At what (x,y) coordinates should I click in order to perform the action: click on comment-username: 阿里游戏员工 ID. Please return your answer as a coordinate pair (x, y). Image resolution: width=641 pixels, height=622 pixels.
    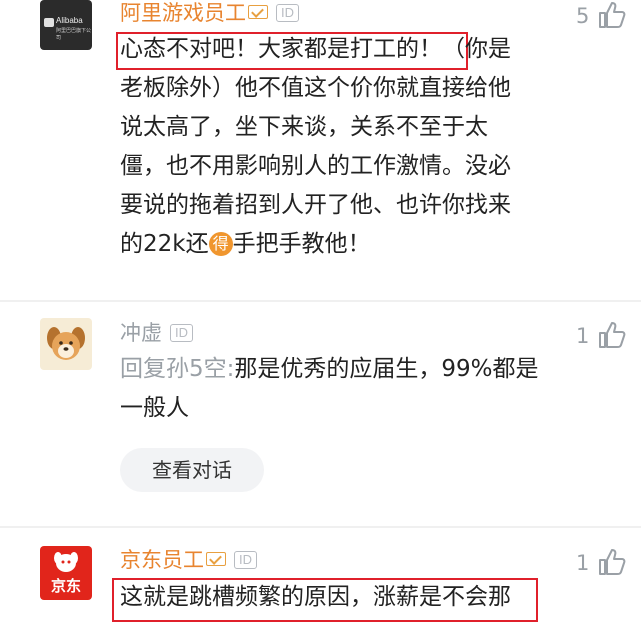
    Looking at the image, I should click on (209, 13).